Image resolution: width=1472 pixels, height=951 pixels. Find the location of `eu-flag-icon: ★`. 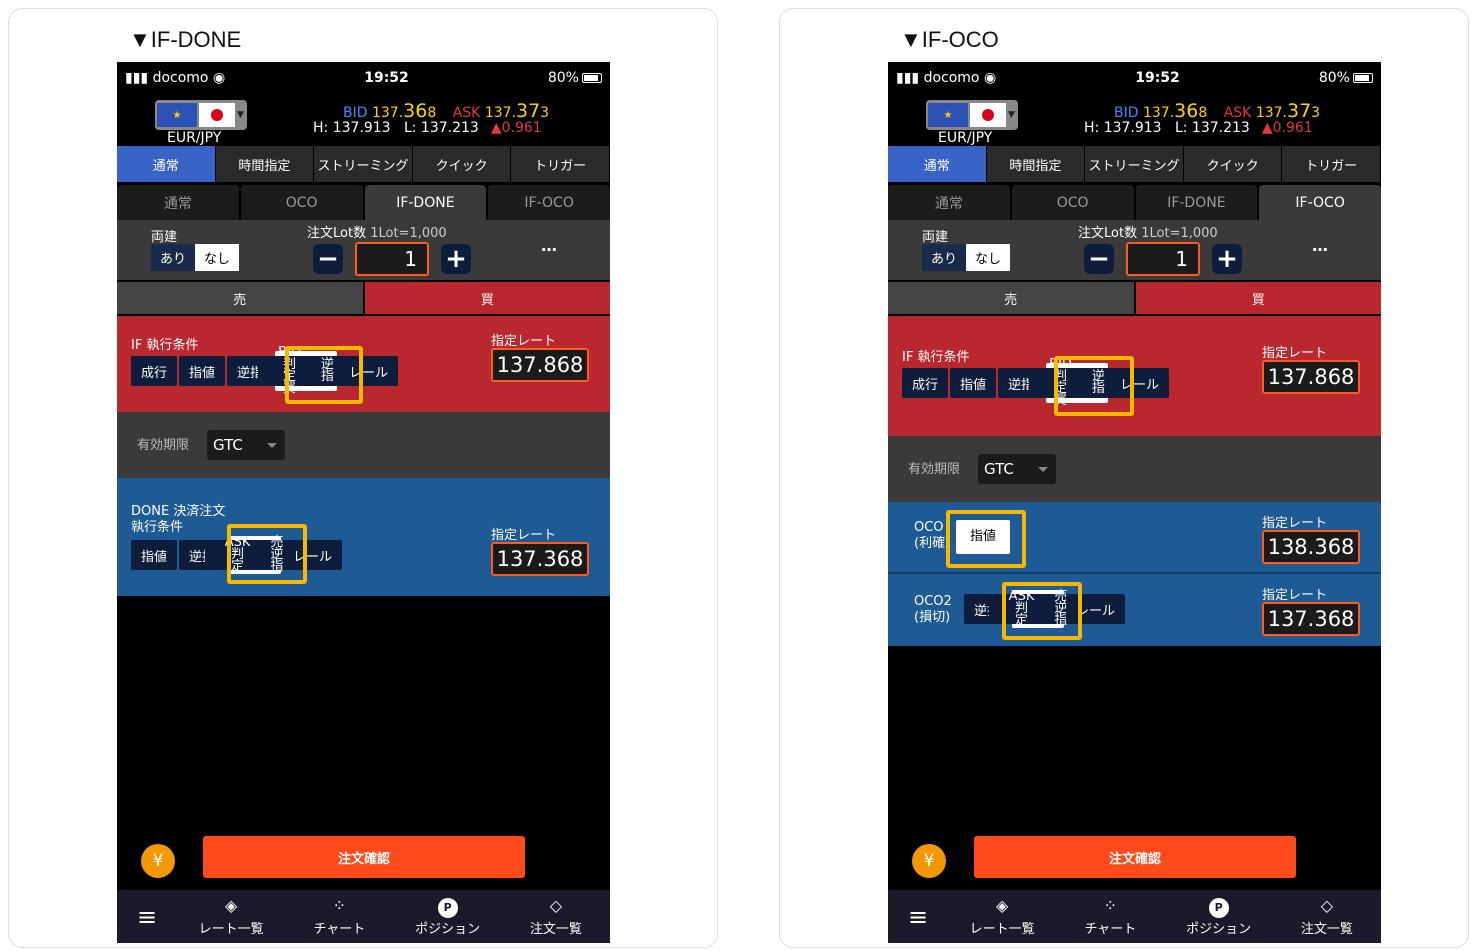

eu-flag-icon: ★ is located at coordinates (177, 115).